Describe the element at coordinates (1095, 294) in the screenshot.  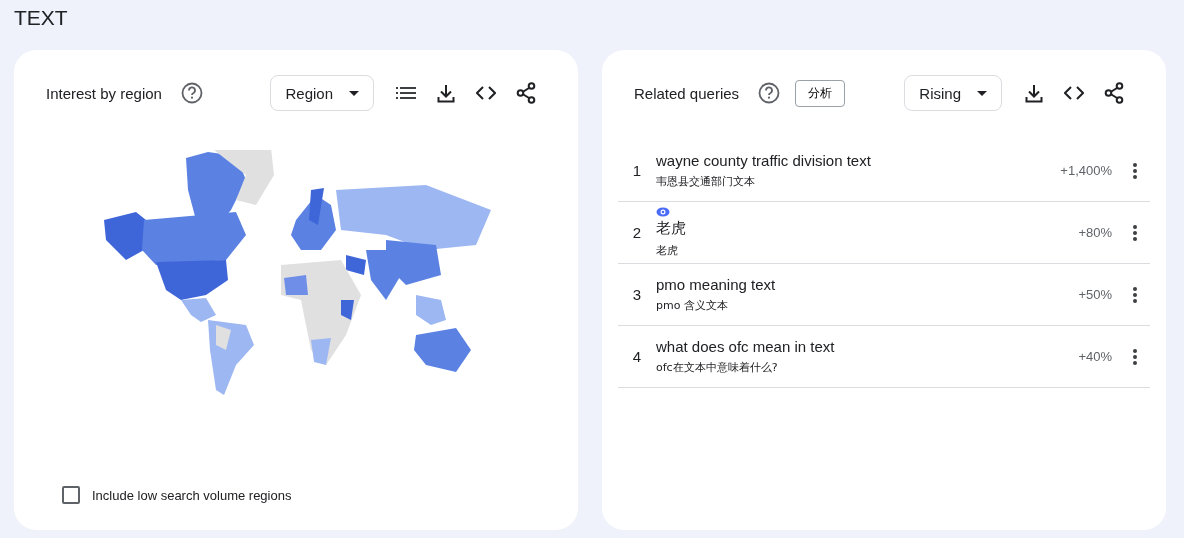
I see `rise-value: +50%` at that location.